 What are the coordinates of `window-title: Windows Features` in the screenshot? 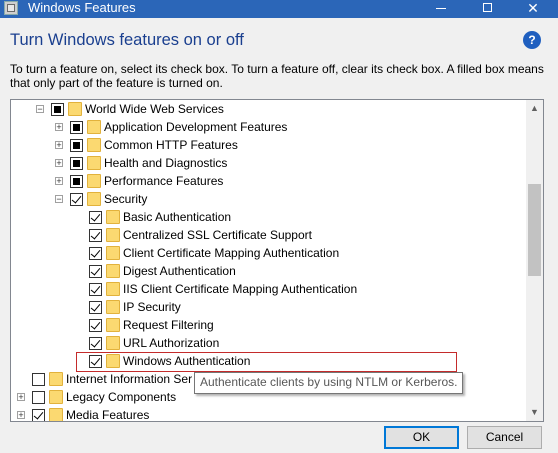 It's located at (82, 7).